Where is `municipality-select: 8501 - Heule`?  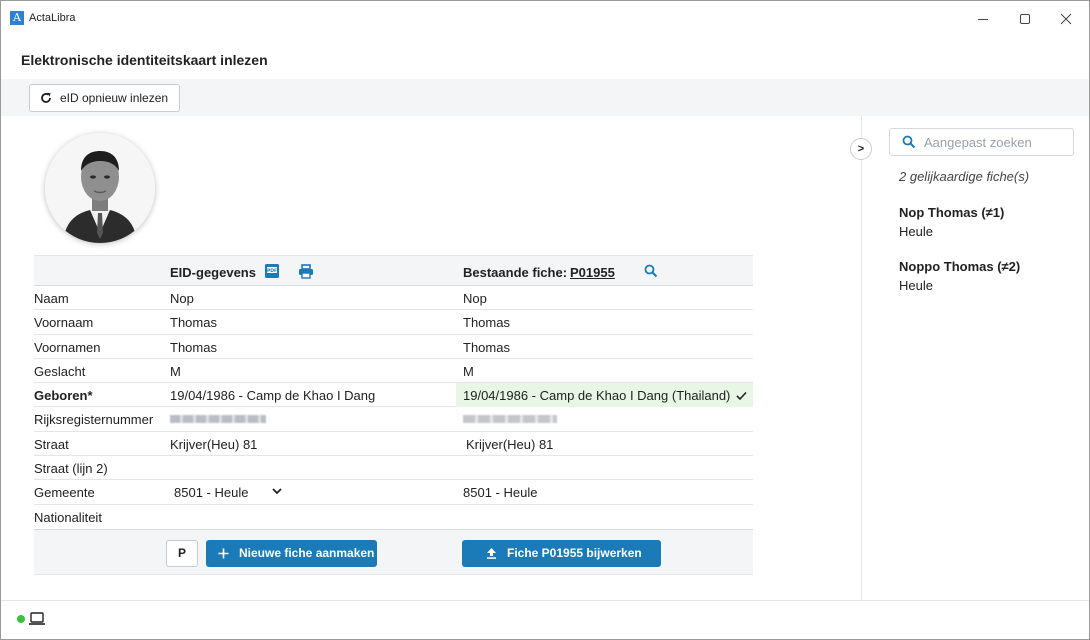
municipality-select: 8501 - Heule is located at coordinates (226, 492).